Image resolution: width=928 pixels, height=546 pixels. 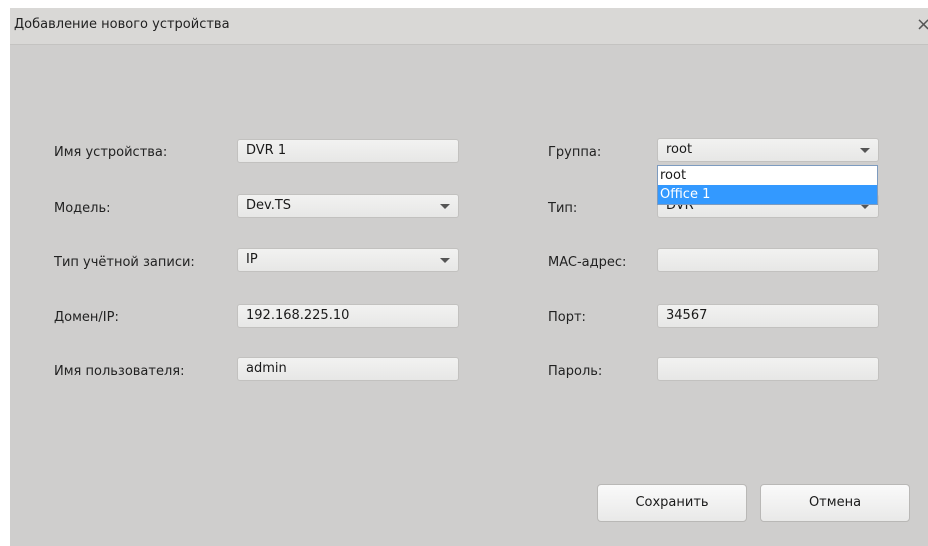 What do you see at coordinates (348, 369) in the screenshot?
I see `username-field: admin` at bounding box center [348, 369].